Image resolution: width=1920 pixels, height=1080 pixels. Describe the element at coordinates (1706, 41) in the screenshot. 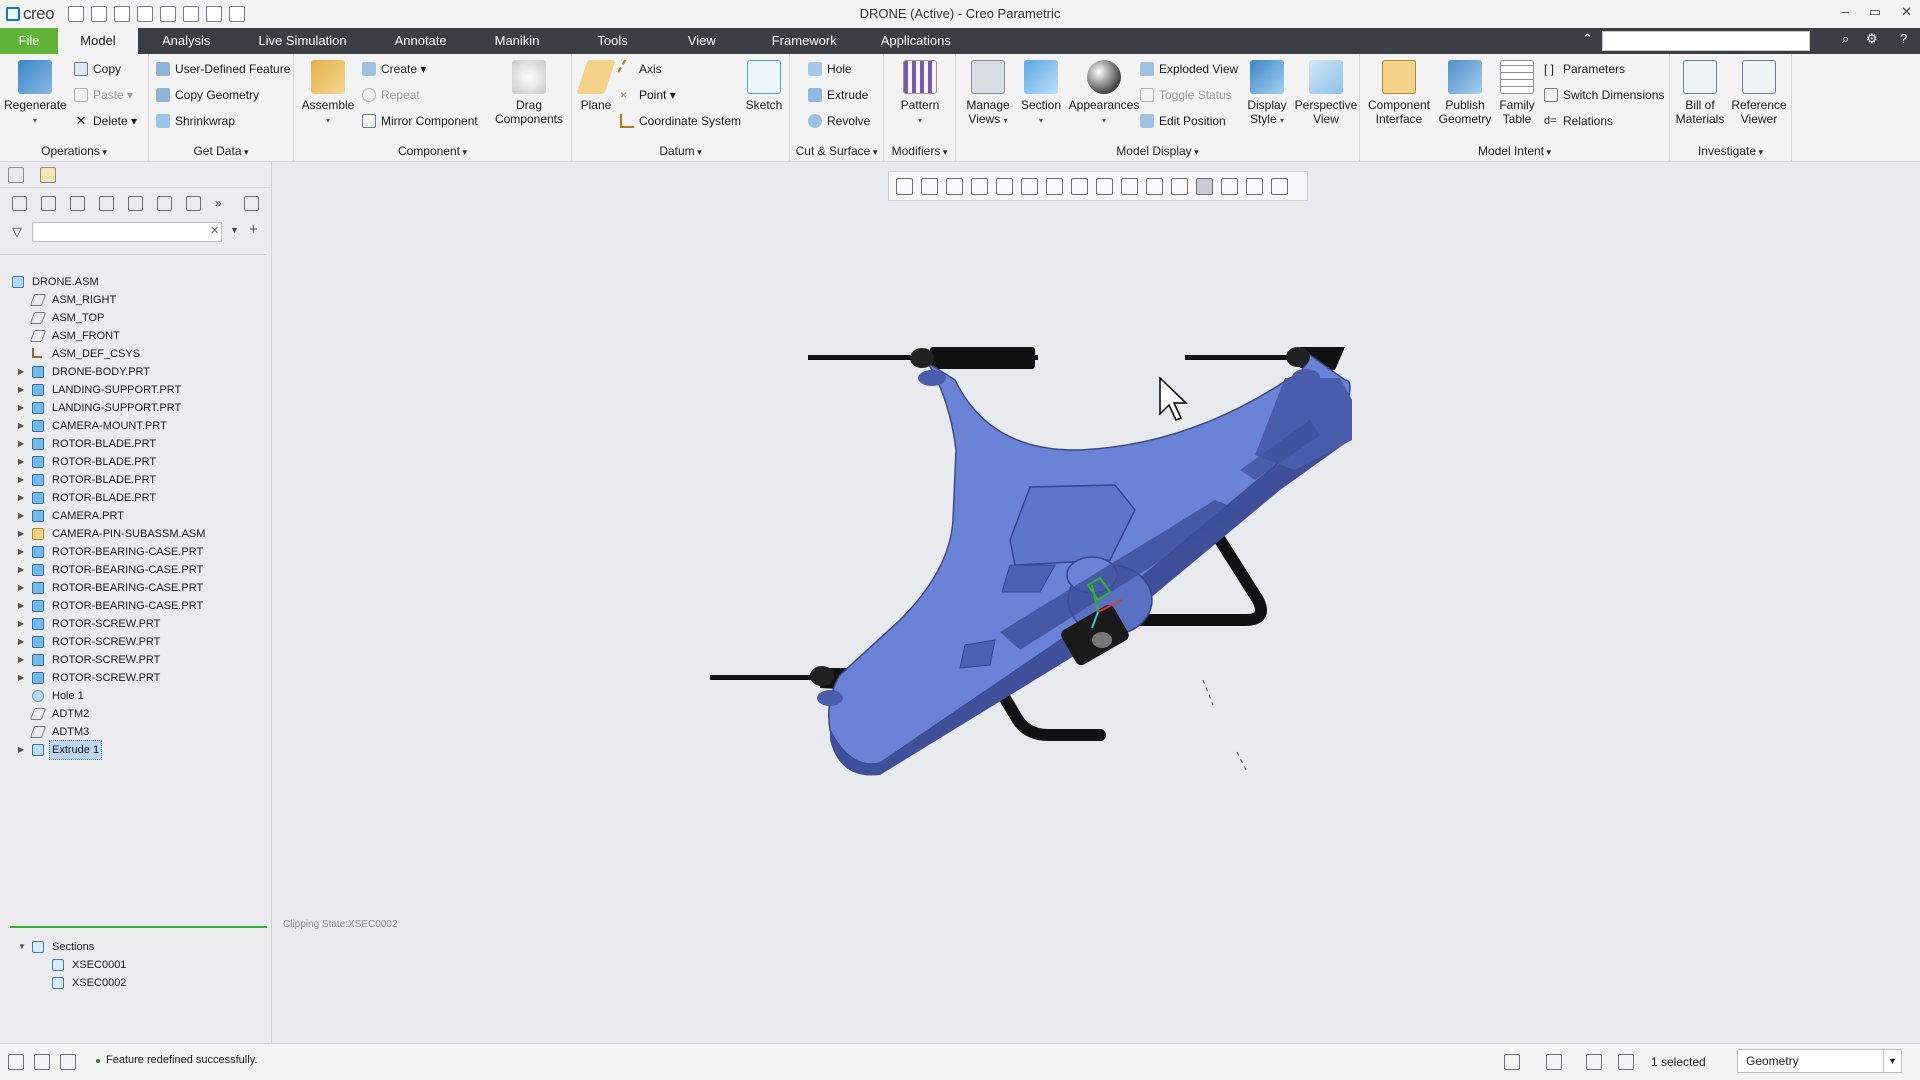

I see `search-input` at that location.